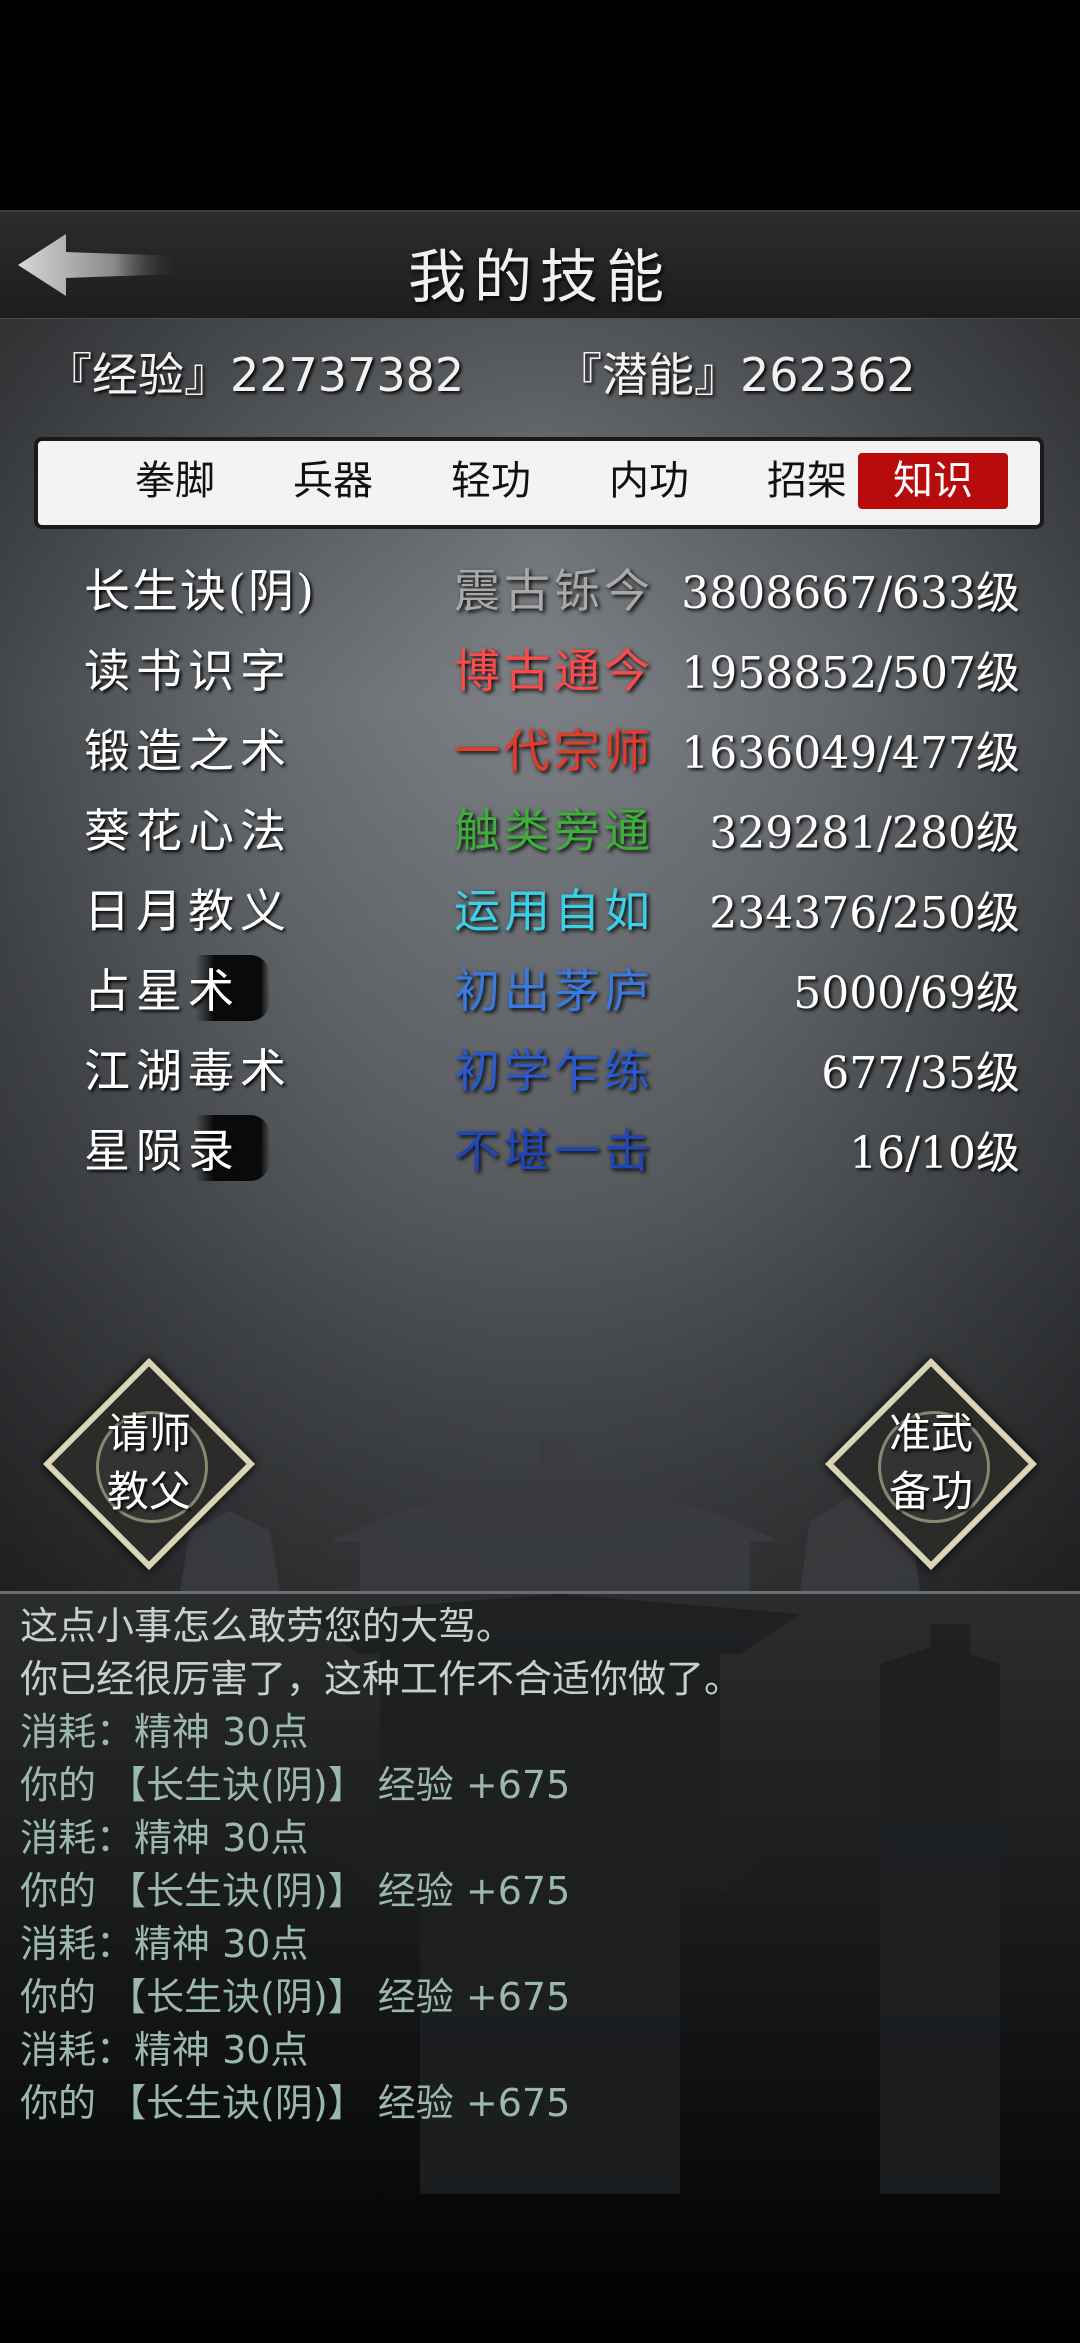  What do you see at coordinates (540, 105) in the screenshot?
I see `status-bar-area` at bounding box center [540, 105].